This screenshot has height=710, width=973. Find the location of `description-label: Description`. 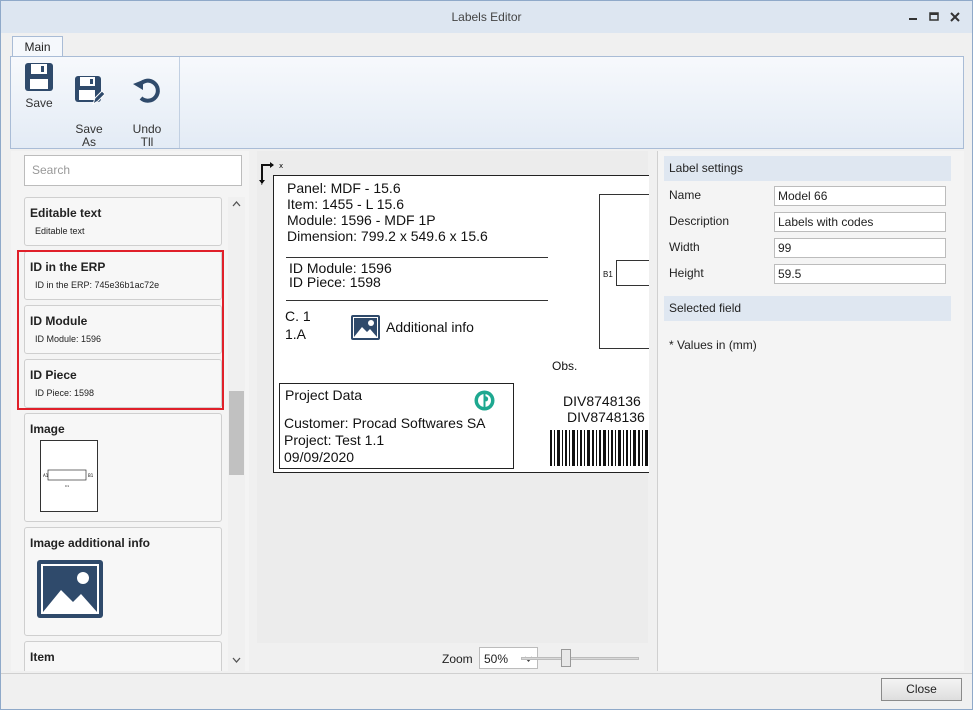

description-label: Description is located at coordinates (699, 221).